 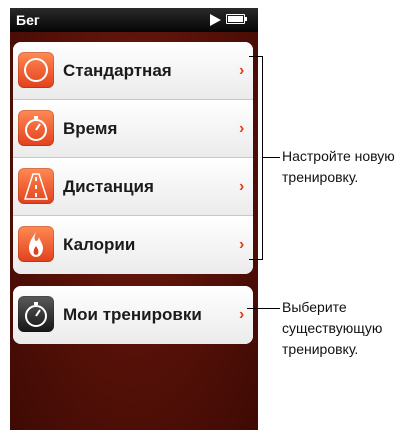 I want to click on callout-new-workout: Настройте новую тренировку., so click(x=338, y=167).